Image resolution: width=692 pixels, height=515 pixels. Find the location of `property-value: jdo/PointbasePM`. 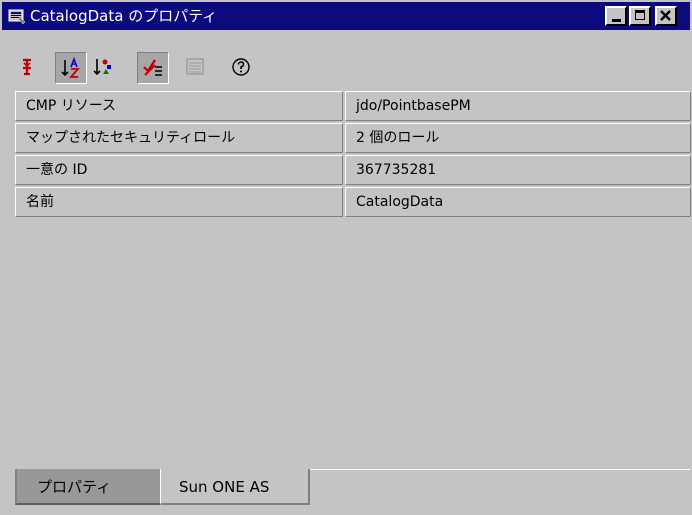

property-value: jdo/PointbasePM is located at coordinates (518, 106).